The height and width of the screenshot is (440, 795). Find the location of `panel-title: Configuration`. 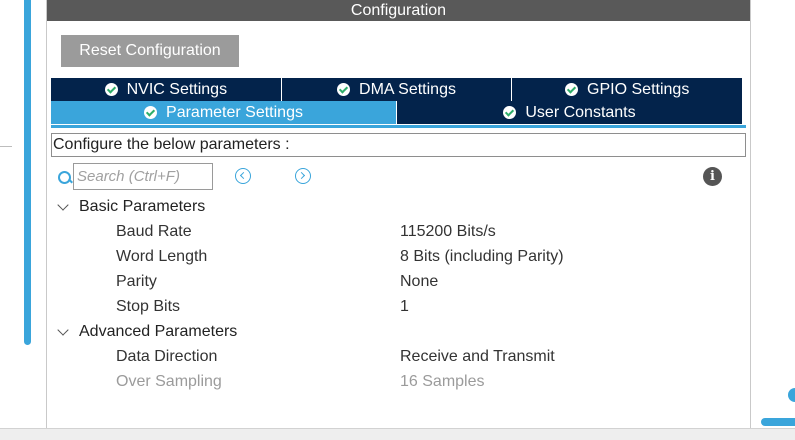

panel-title: Configuration is located at coordinates (398, 10).